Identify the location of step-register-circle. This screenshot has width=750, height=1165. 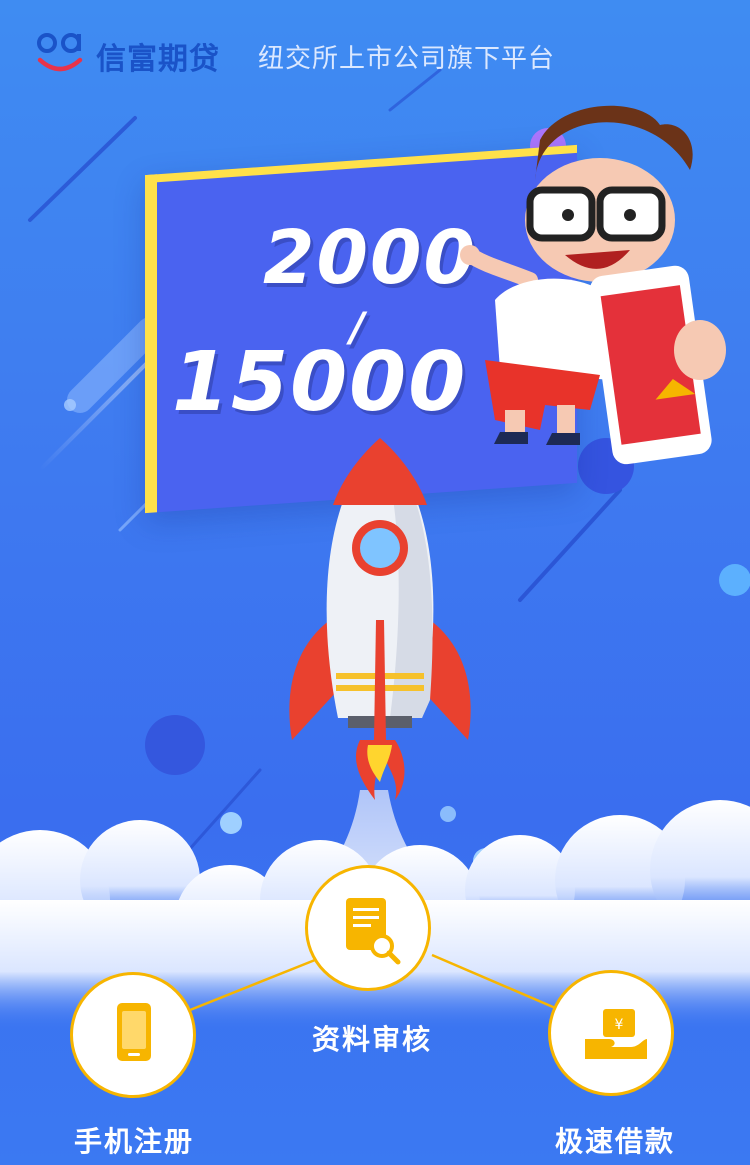
(133, 1035).